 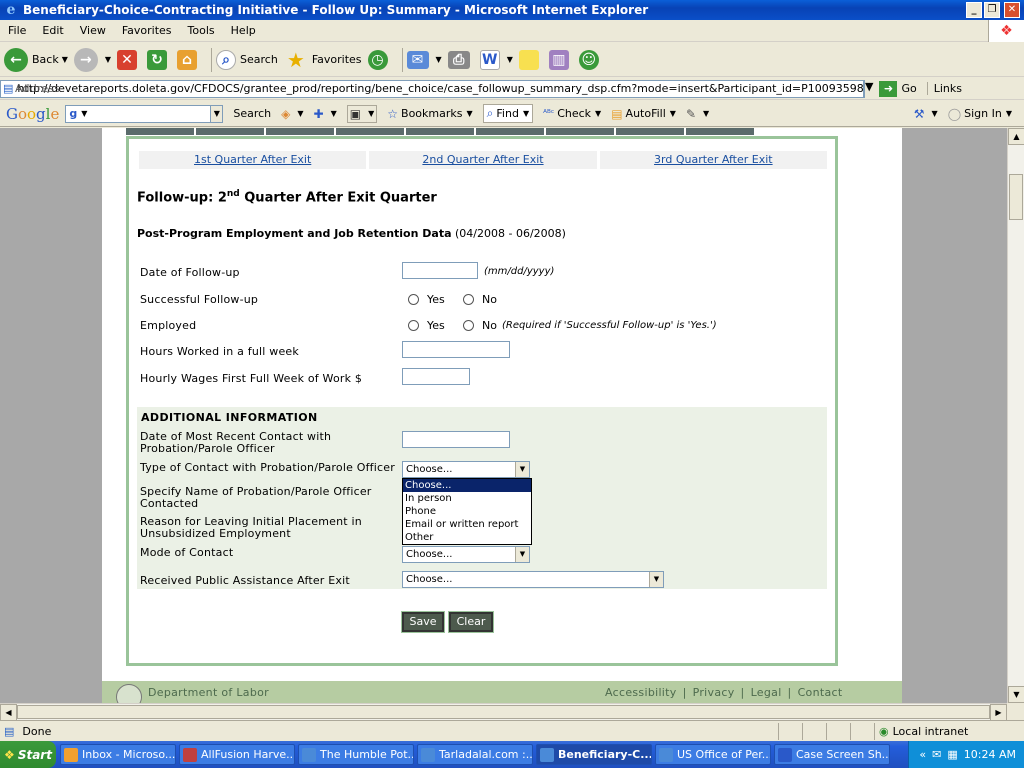 What do you see at coordinates (456, 439) in the screenshot?
I see `recent-contact-input` at bounding box center [456, 439].